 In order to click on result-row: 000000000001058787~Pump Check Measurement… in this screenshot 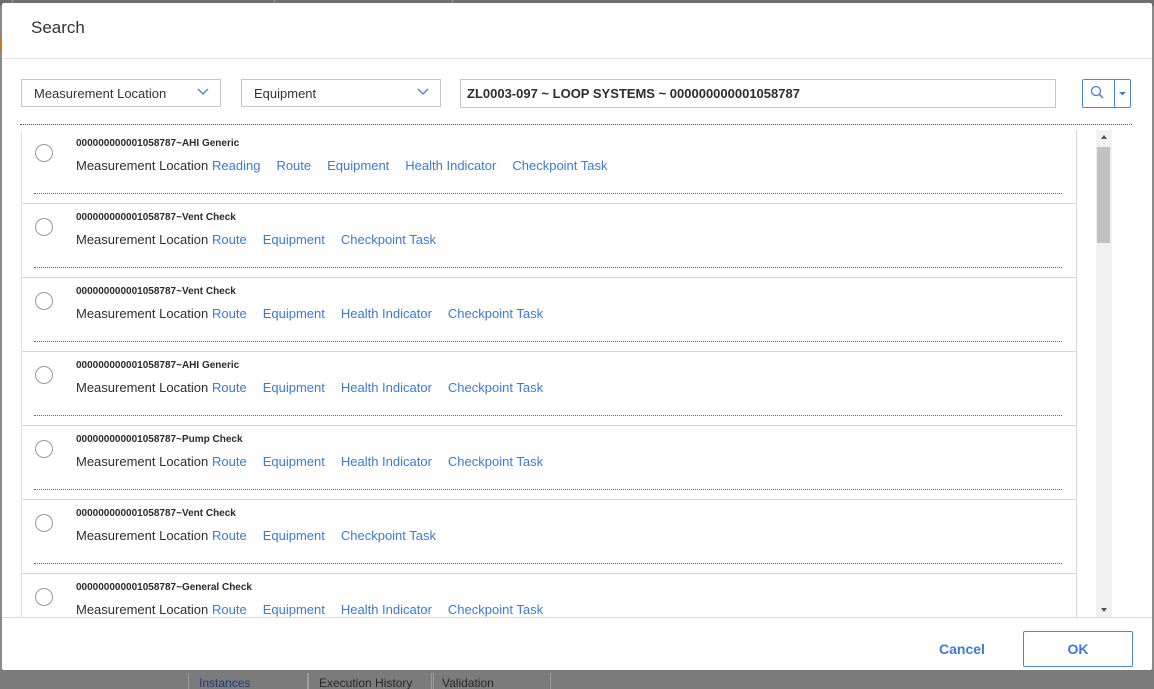, I will do `click(549, 463)`.